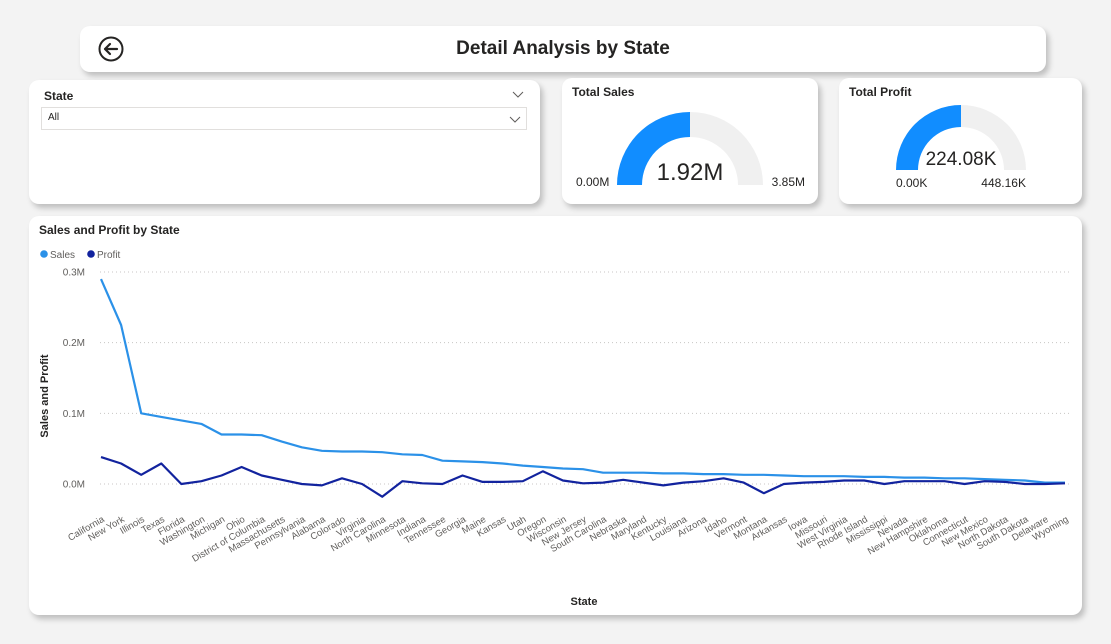 The height and width of the screenshot is (644, 1111). What do you see at coordinates (74, 343) in the screenshot?
I see `y-tick-label: 0.2M` at bounding box center [74, 343].